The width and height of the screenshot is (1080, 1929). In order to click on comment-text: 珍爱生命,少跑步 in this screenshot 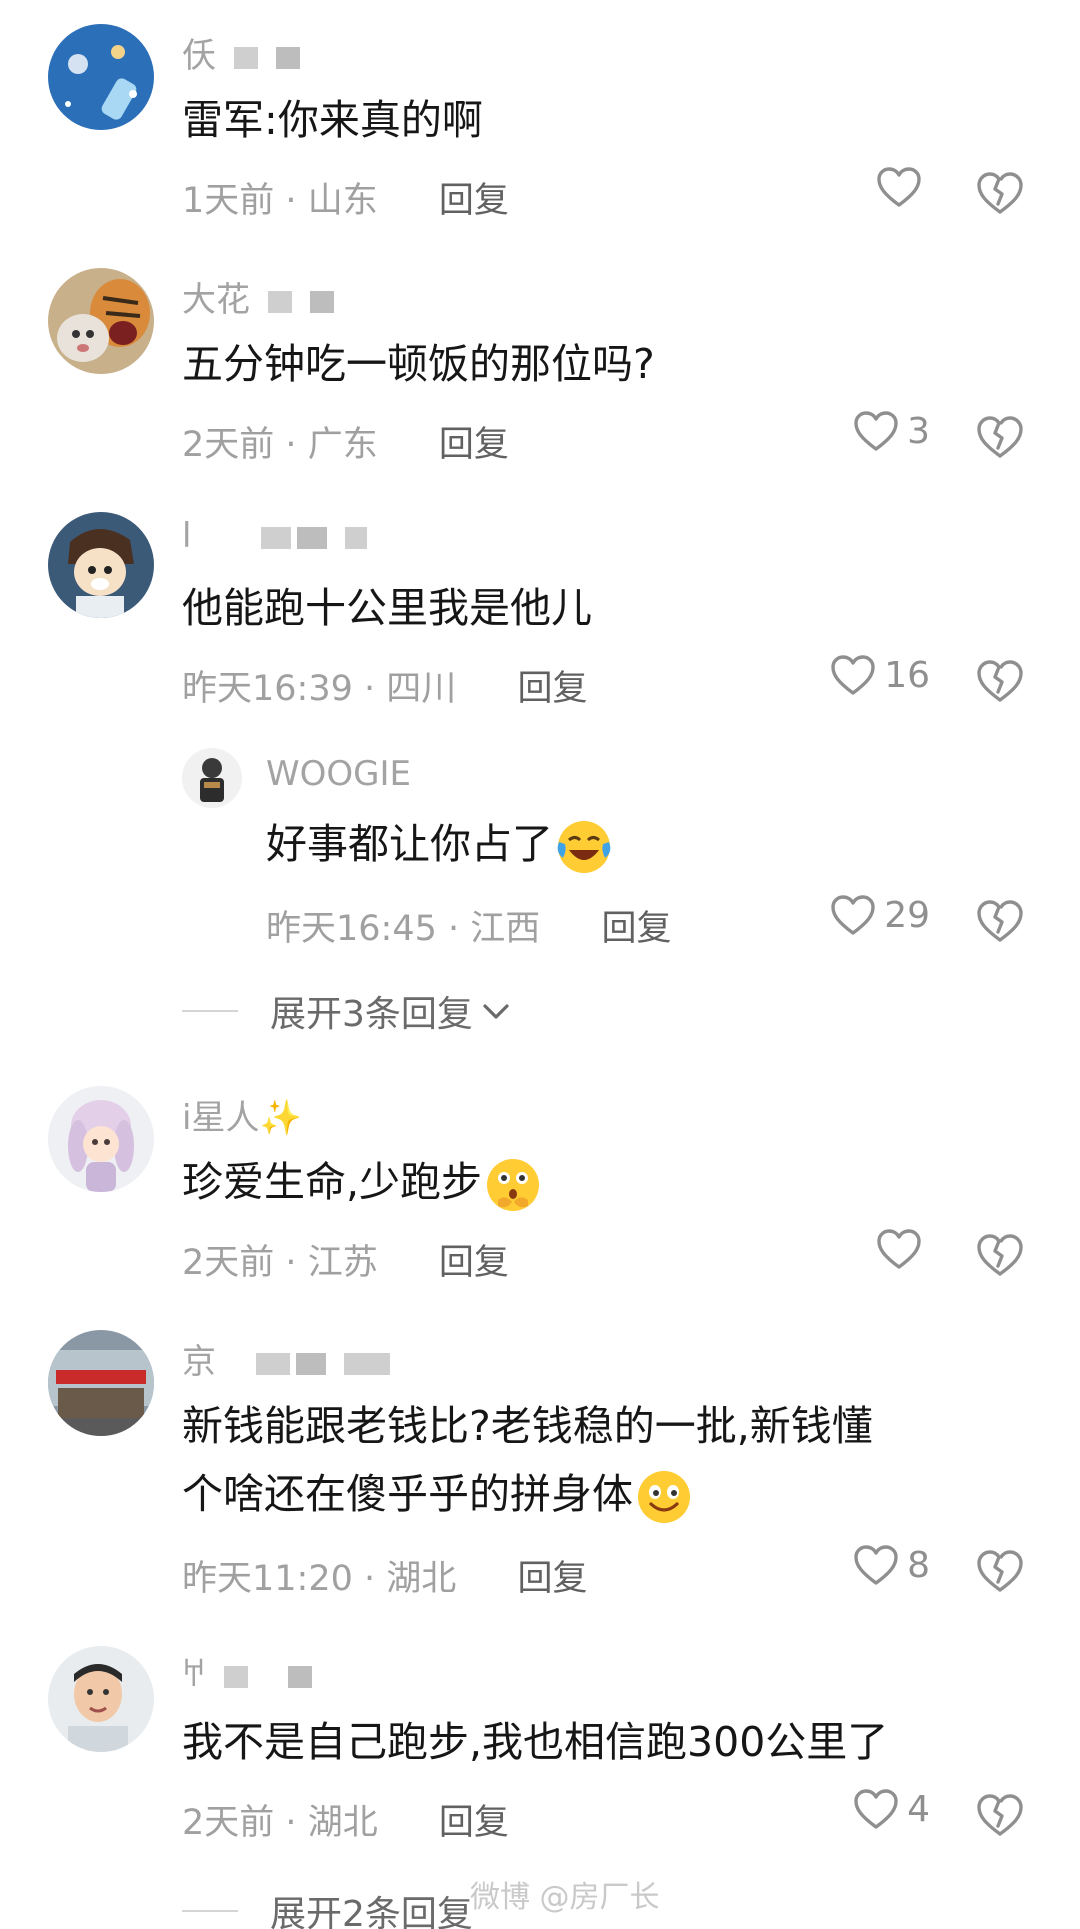, I will do `click(362, 1182)`.